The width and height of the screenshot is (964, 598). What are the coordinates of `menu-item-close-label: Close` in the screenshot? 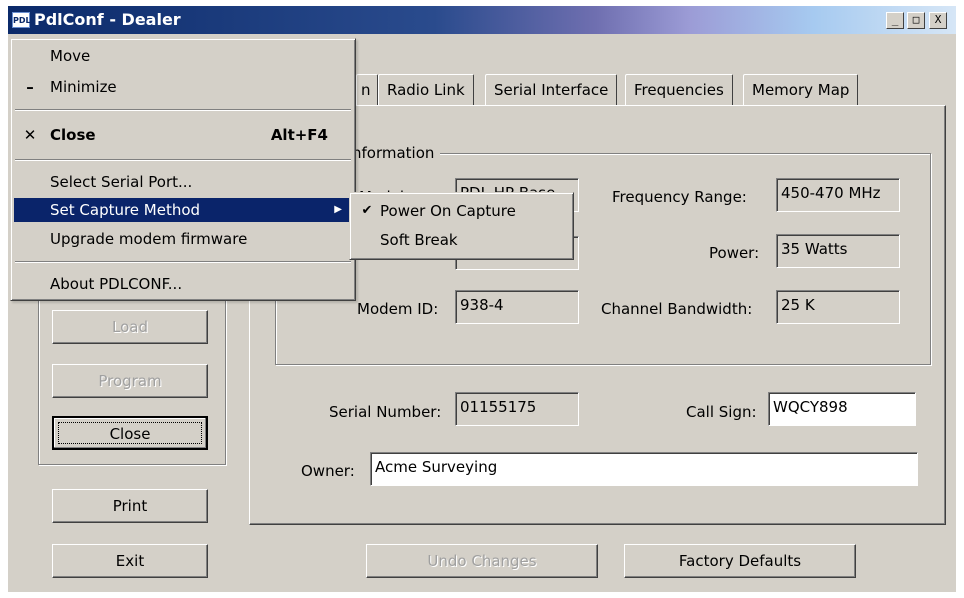 It's located at (73, 135).